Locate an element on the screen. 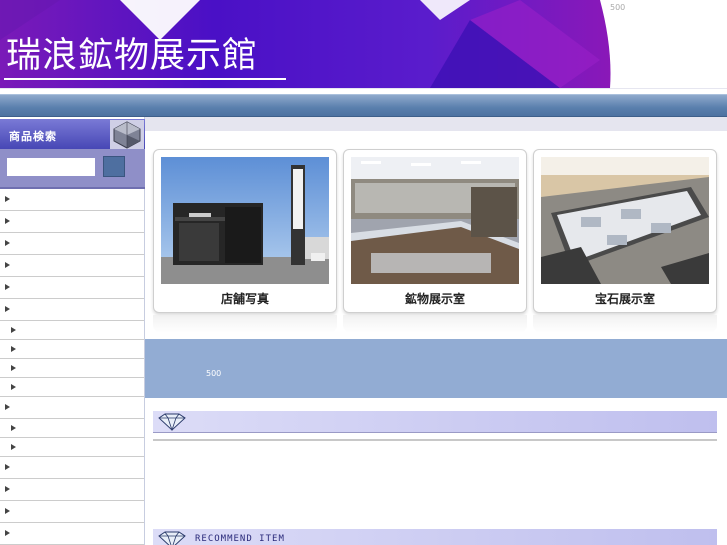 The image size is (727, 545). section-title-recommend-item: RECOMMEND ITEM is located at coordinates (240, 539).